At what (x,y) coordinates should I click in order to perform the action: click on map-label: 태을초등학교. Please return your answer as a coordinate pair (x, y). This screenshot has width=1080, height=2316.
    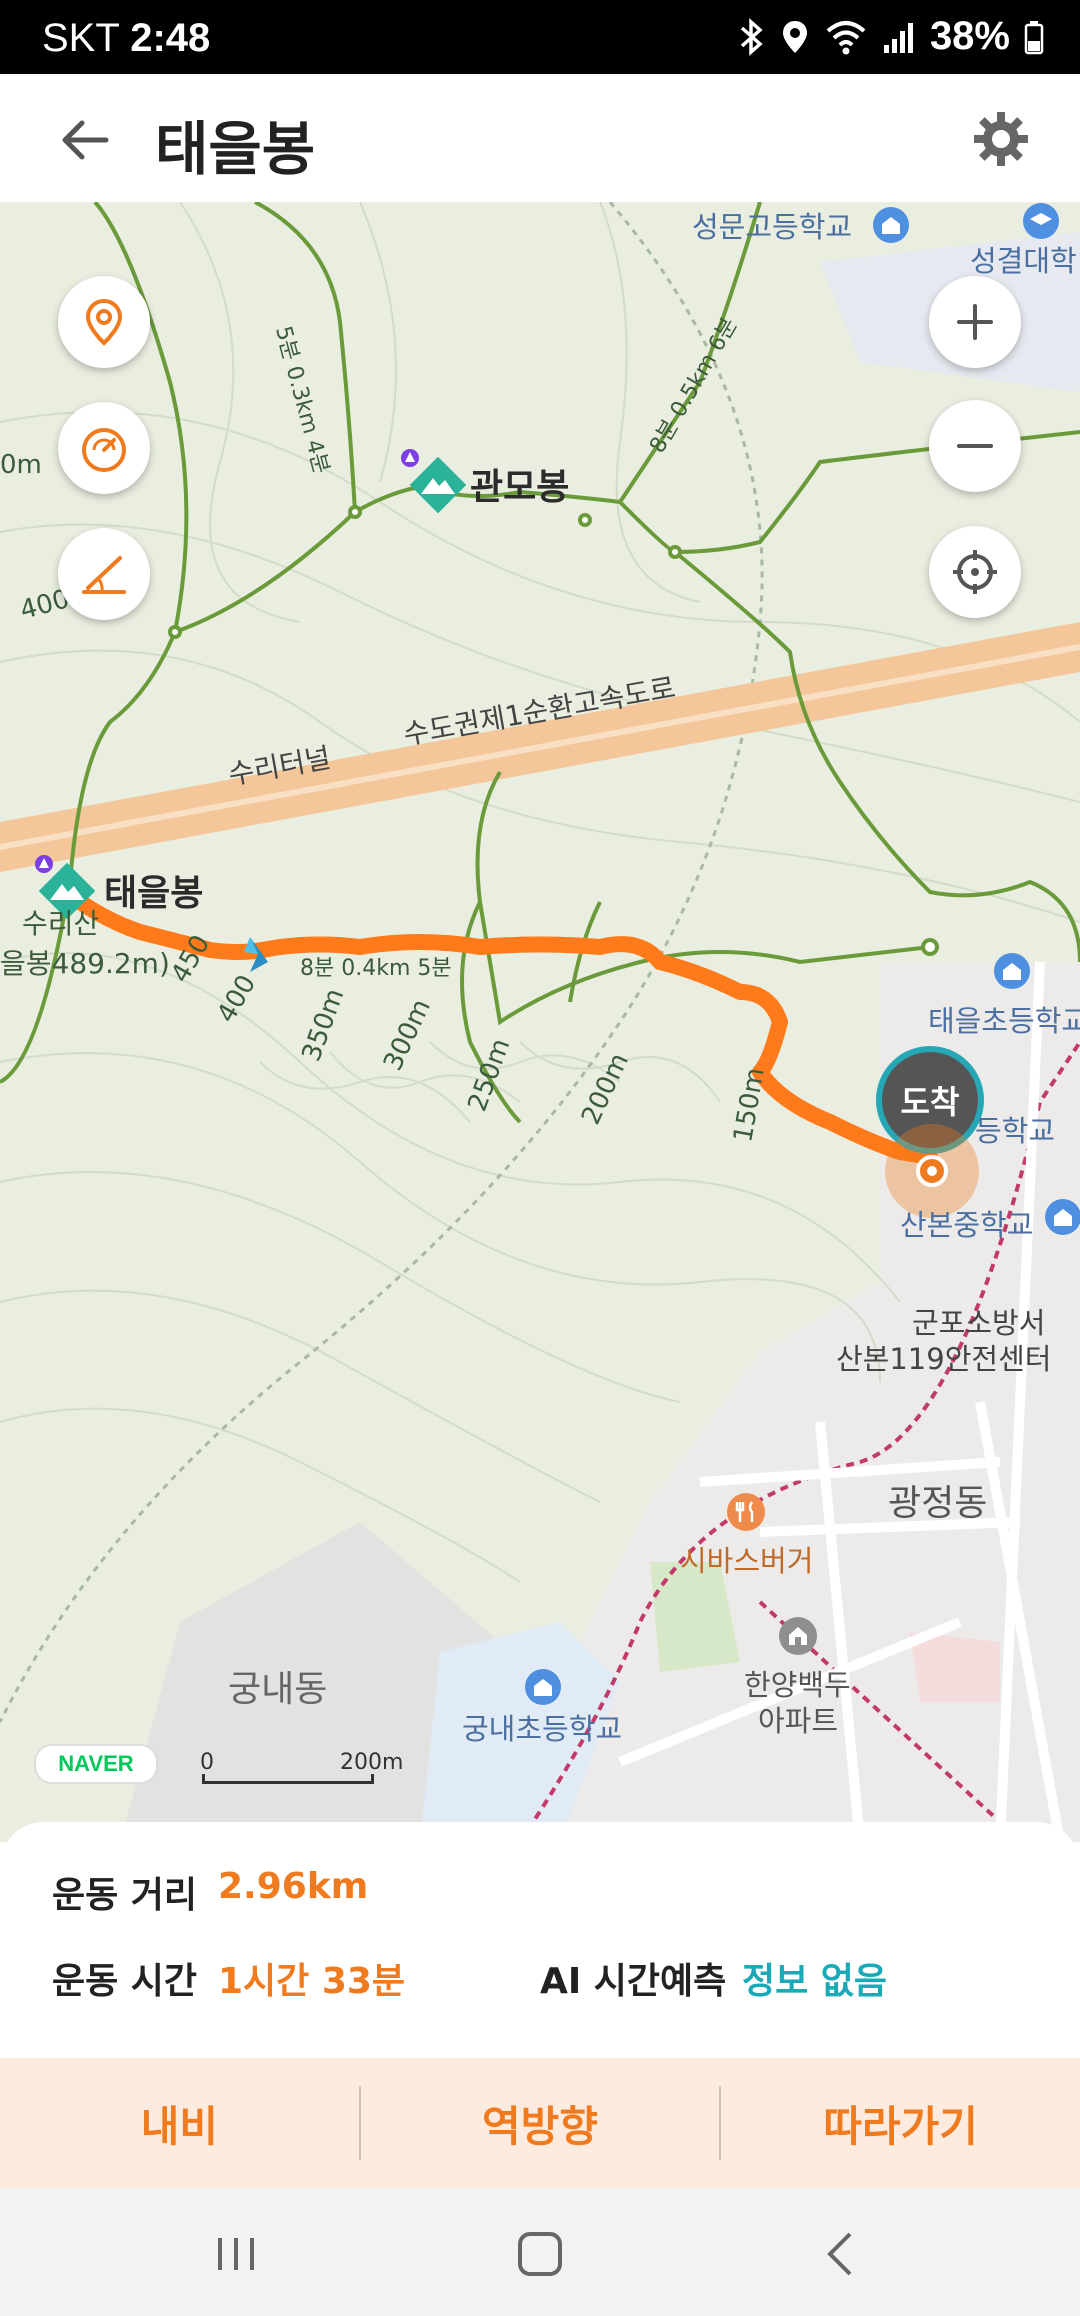
    Looking at the image, I should click on (1004, 1021).